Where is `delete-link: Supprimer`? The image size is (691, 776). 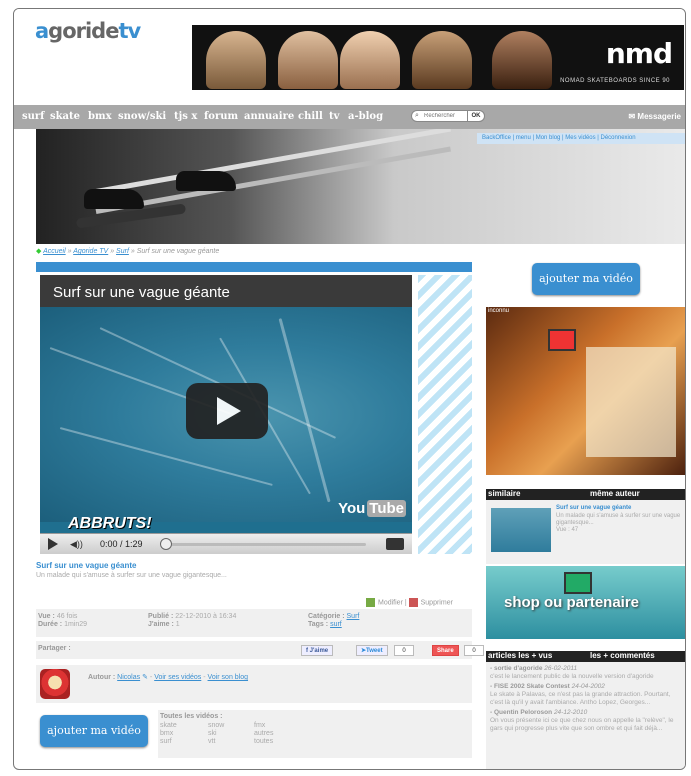
delete-link: Supprimer is located at coordinates (437, 602).